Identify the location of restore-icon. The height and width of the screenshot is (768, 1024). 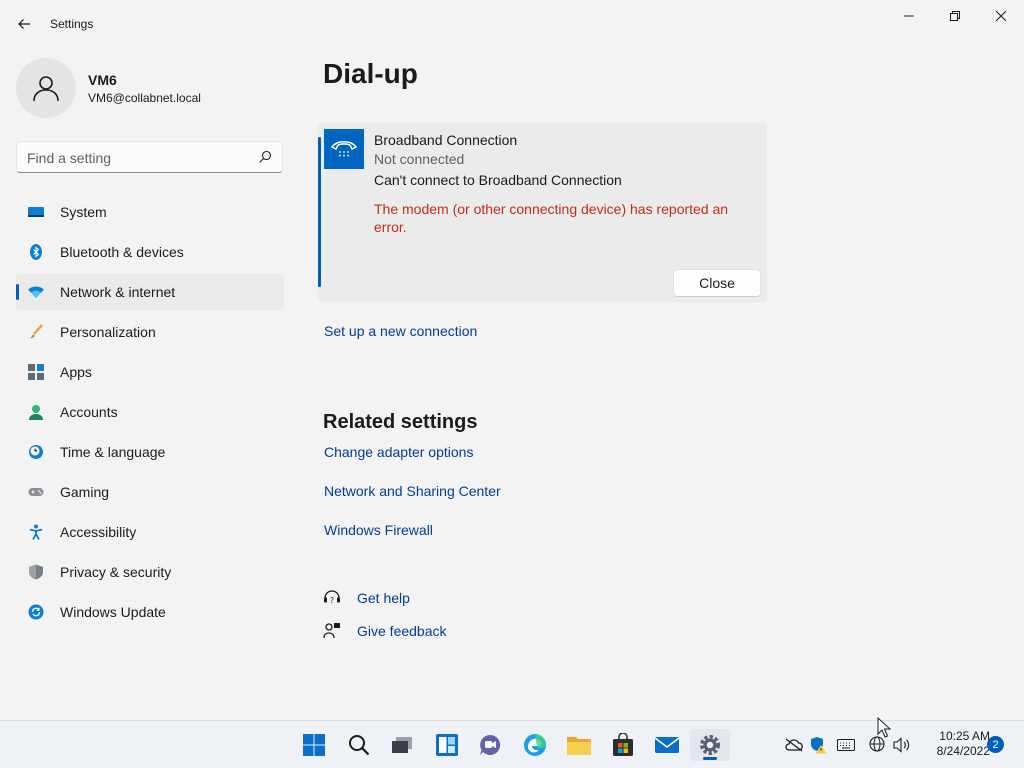
(955, 16).